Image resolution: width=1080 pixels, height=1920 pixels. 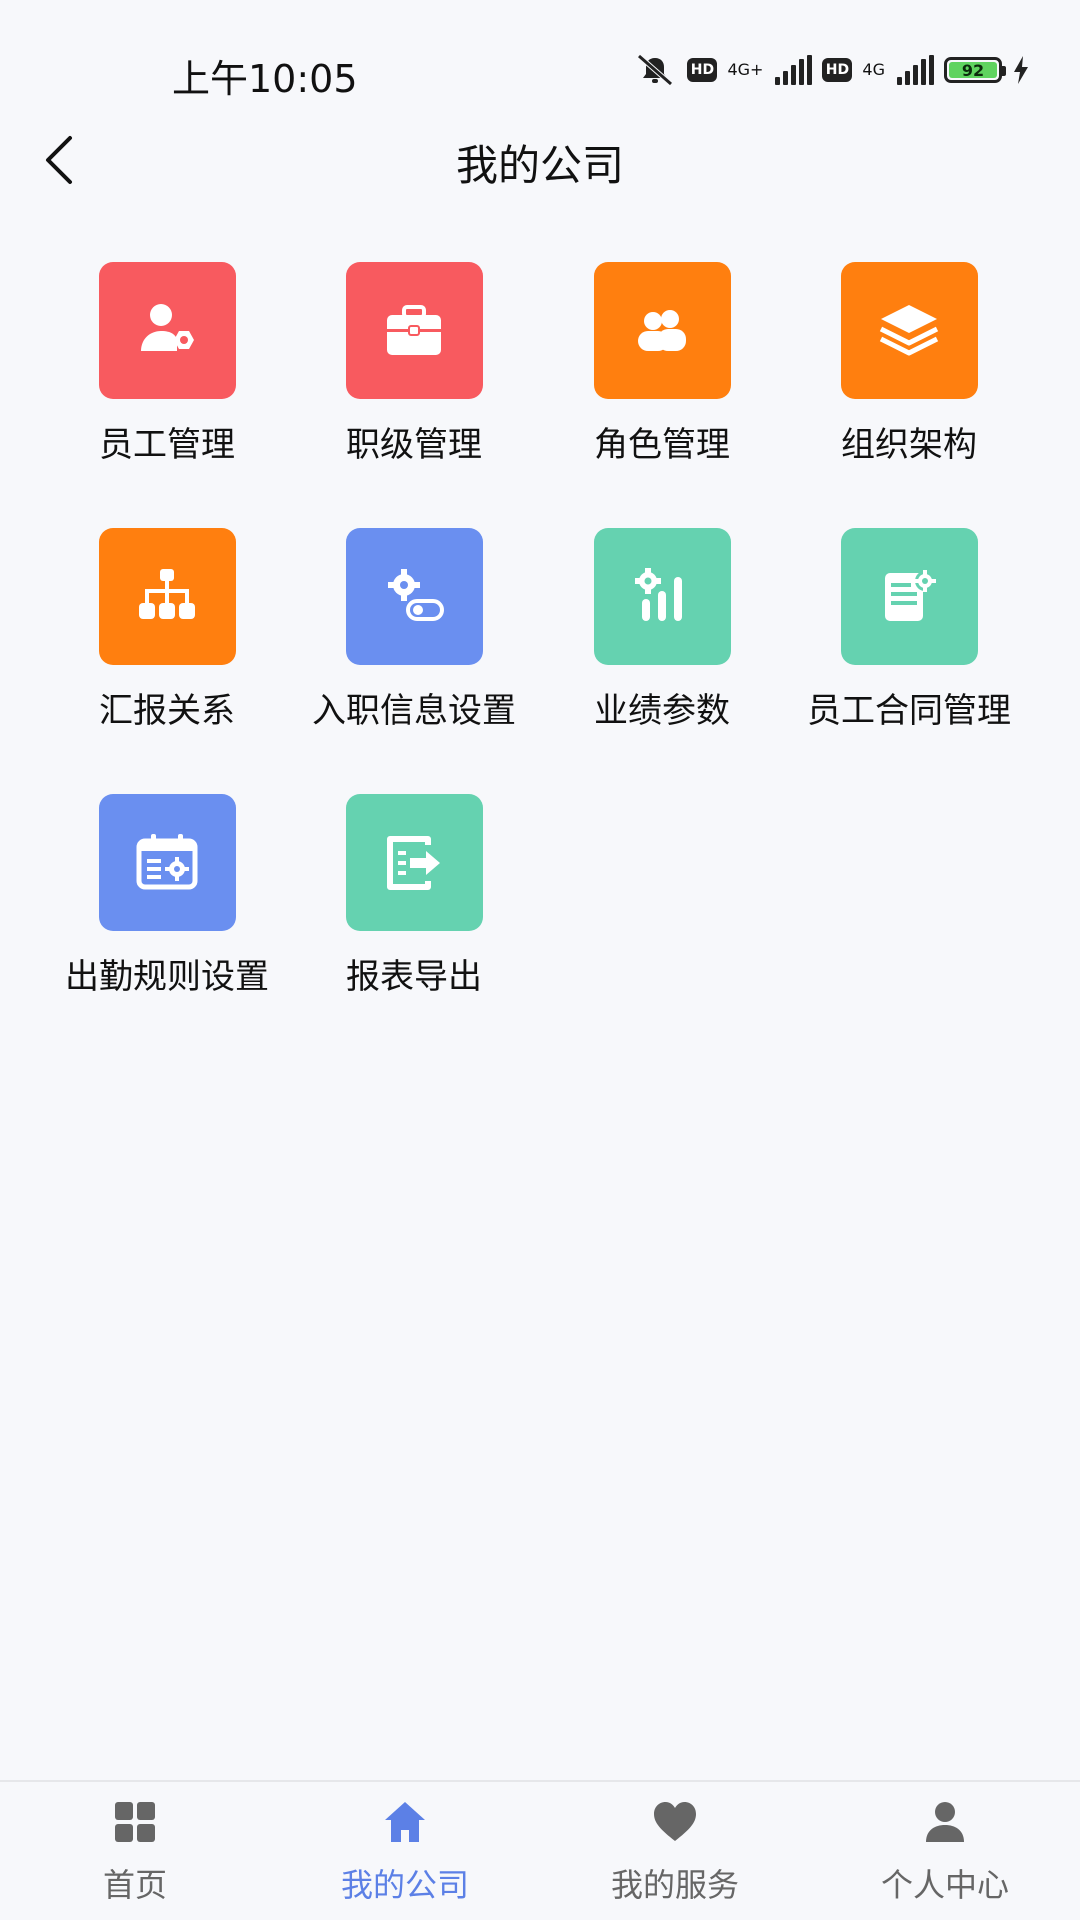 I want to click on grid-item-onboarding-settings: 入职信息设置, so click(x=414, y=638).